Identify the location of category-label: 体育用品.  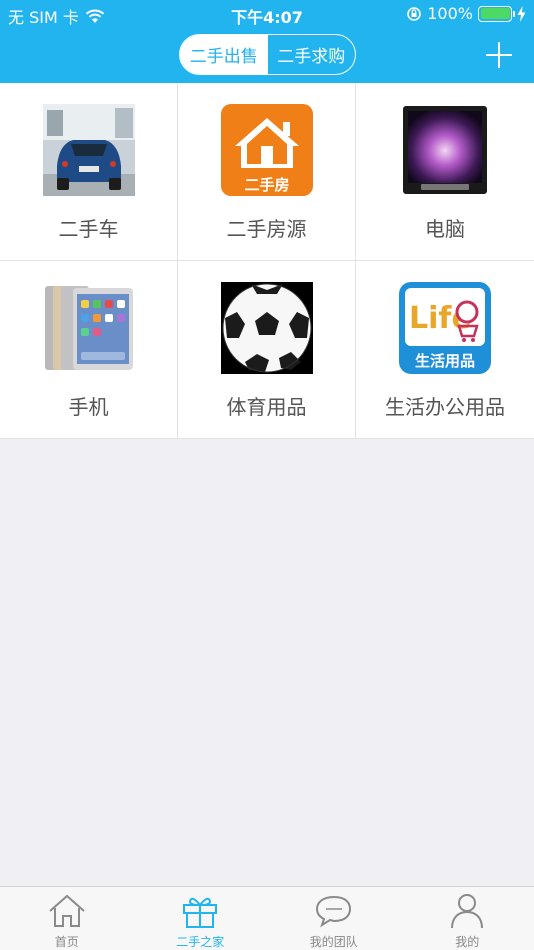
(266, 407).